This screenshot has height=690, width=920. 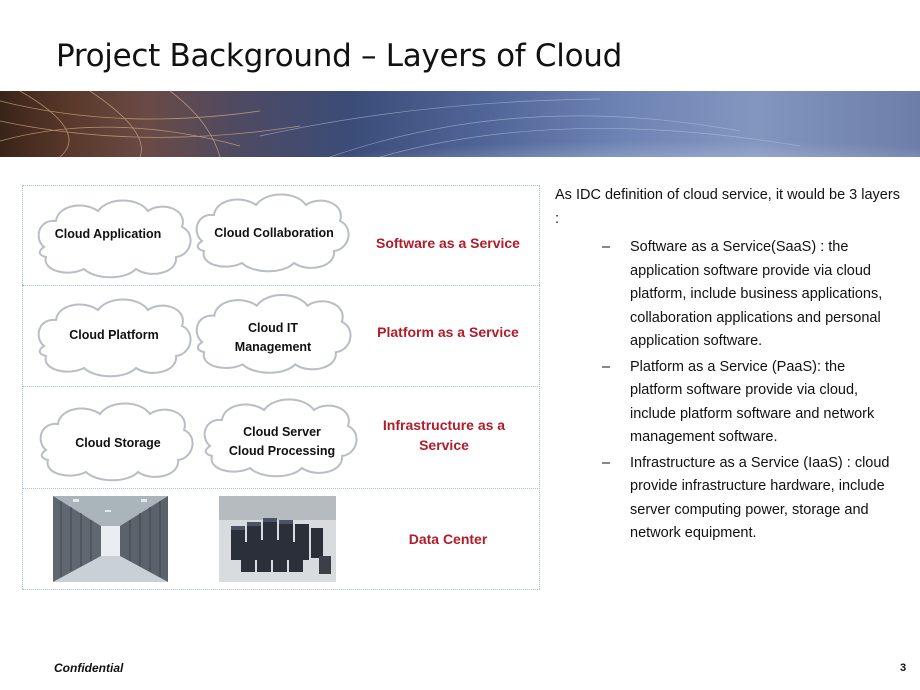 I want to click on cloud-platform-label: Cloud Platform, so click(x=114, y=335).